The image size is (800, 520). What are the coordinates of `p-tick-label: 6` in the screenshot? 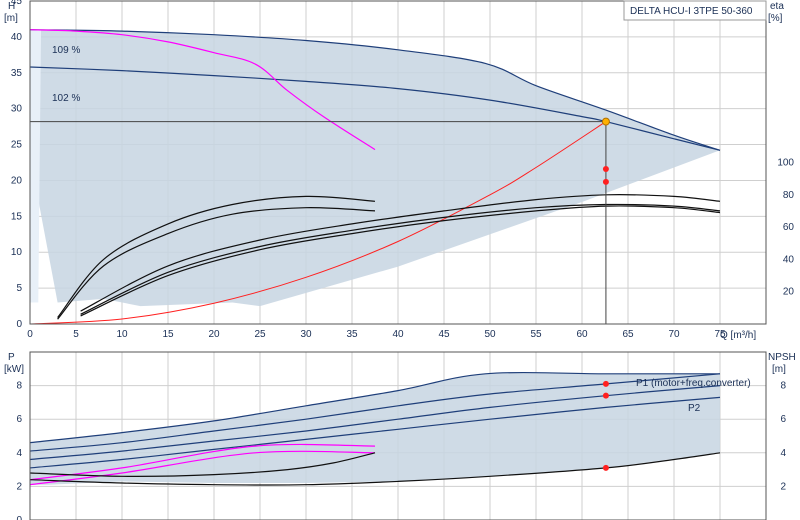 It's located at (19, 419).